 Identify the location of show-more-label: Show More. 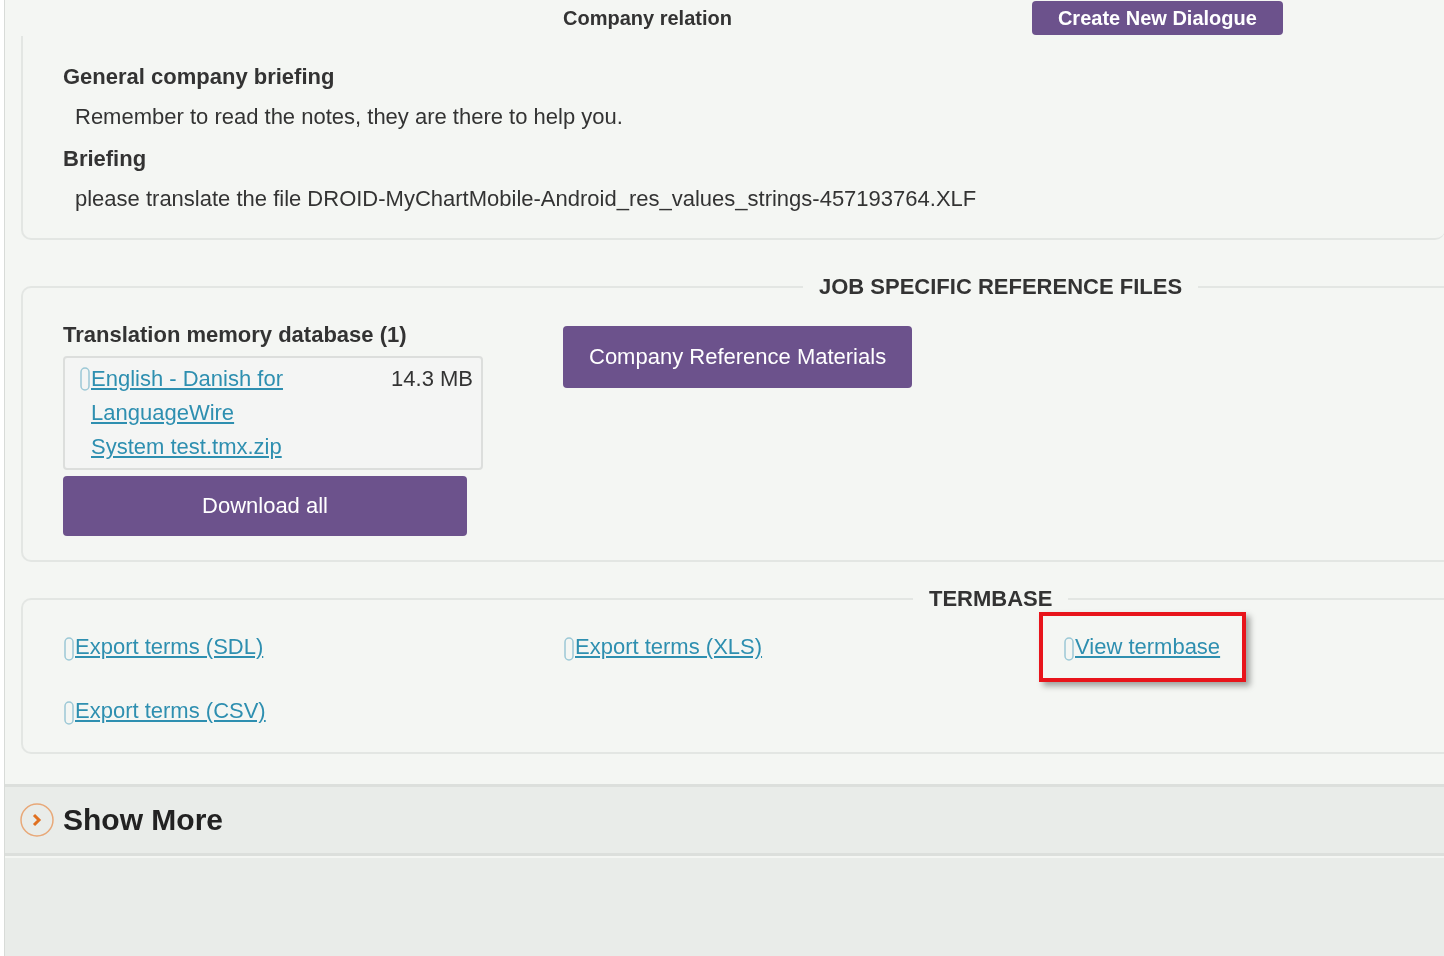
(143, 820).